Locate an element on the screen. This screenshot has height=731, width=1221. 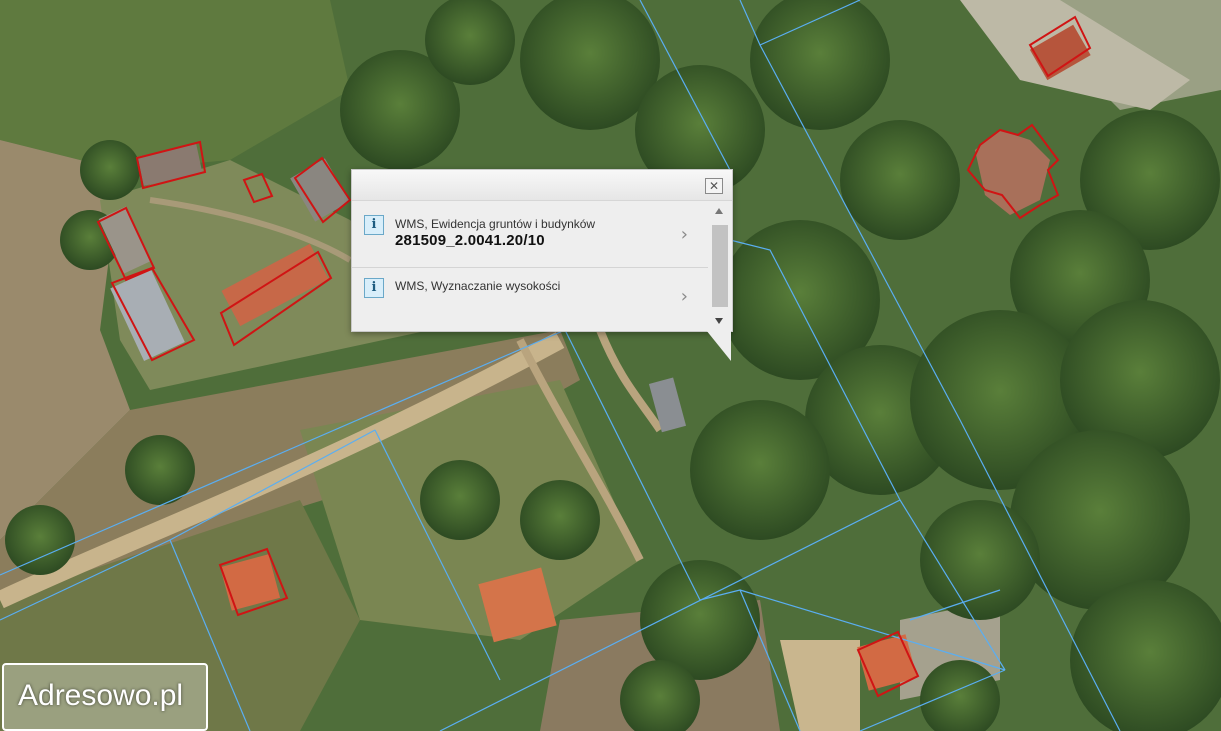
scroll-up-icon is located at coordinates (719, 211).